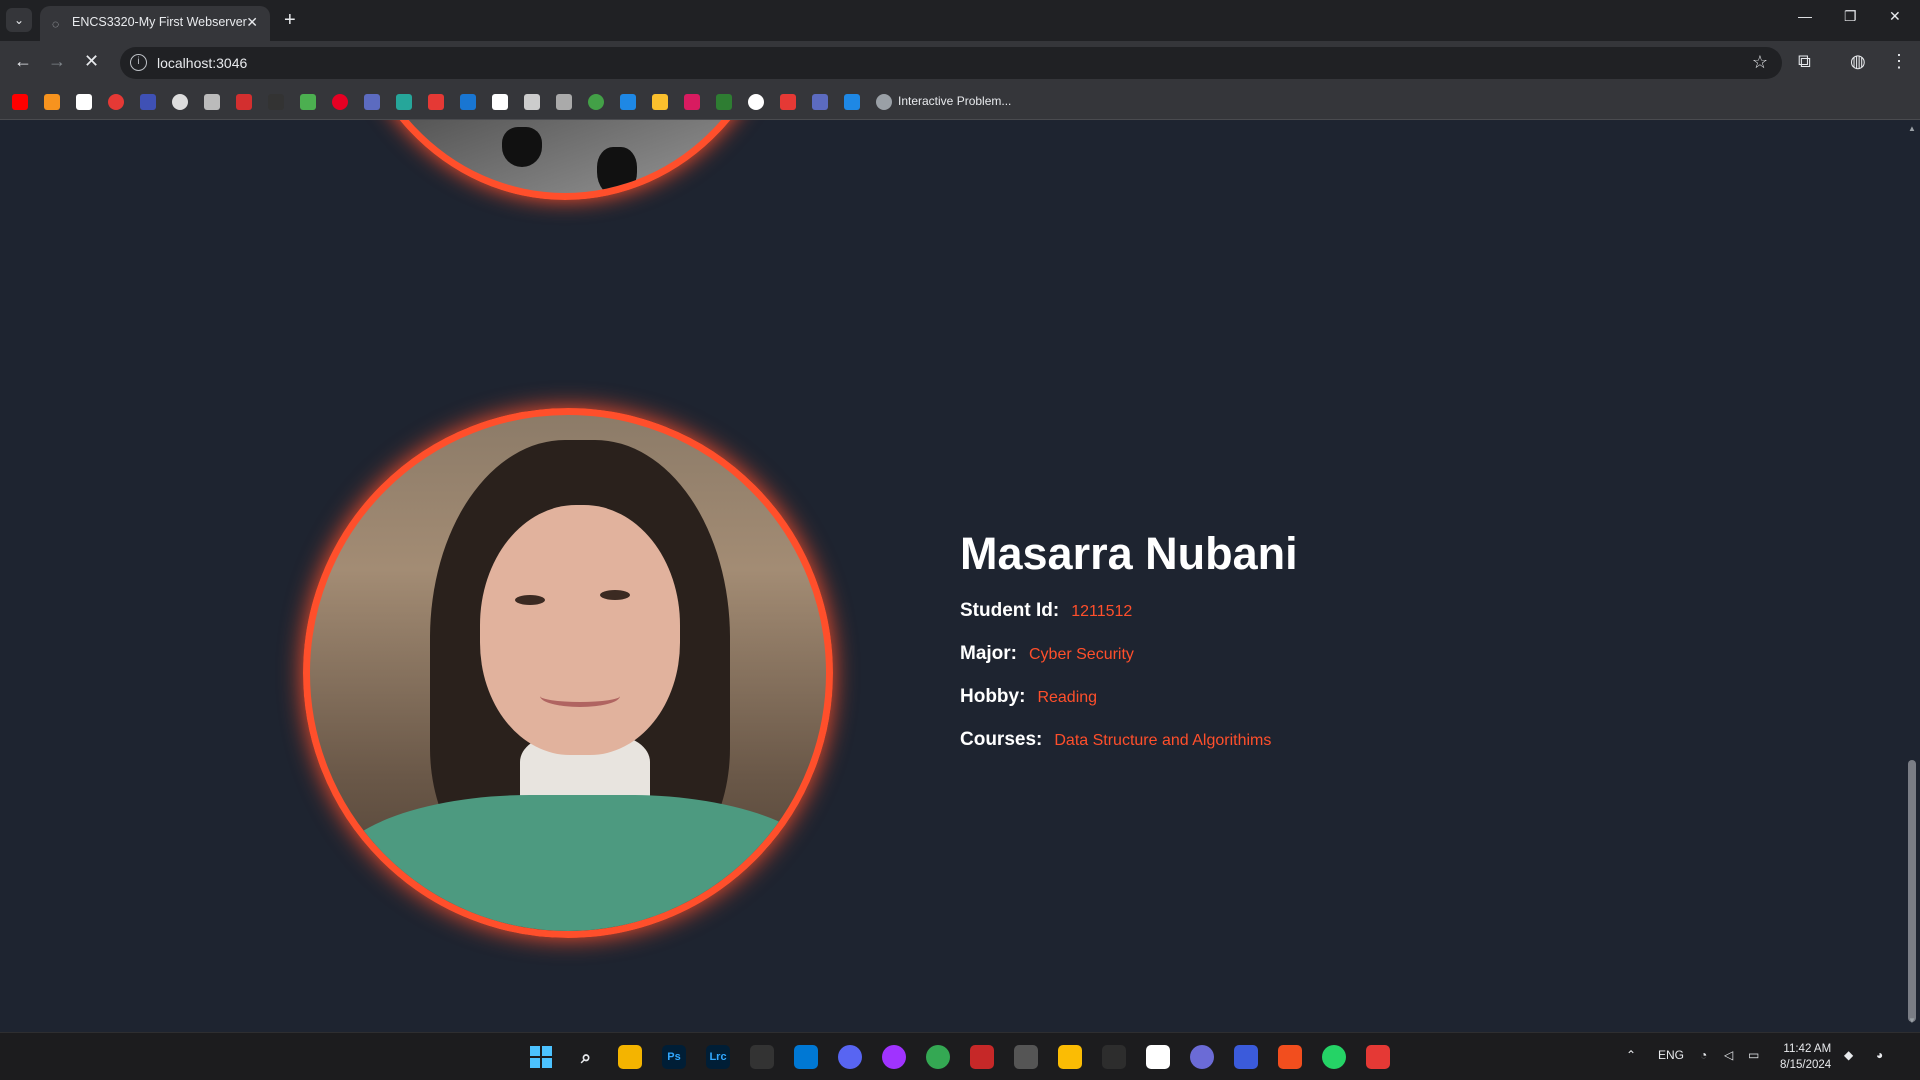 Image resolution: width=1920 pixels, height=1080 pixels. Describe the element at coordinates (806, 1057) in the screenshot. I see `vscode-icon` at that location.